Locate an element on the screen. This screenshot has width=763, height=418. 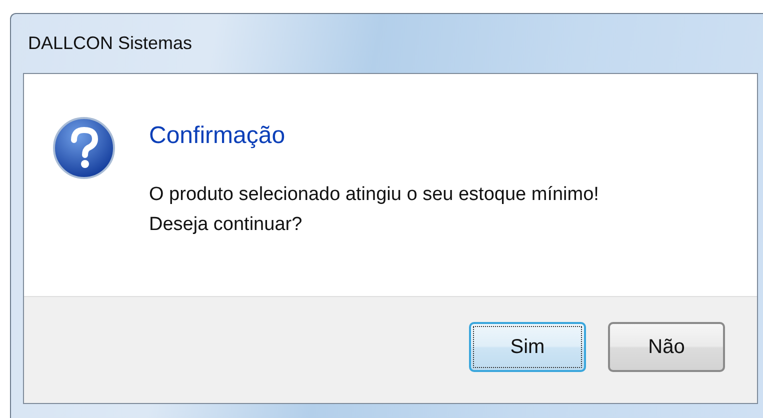
dialog-button: Não is located at coordinates (666, 347).